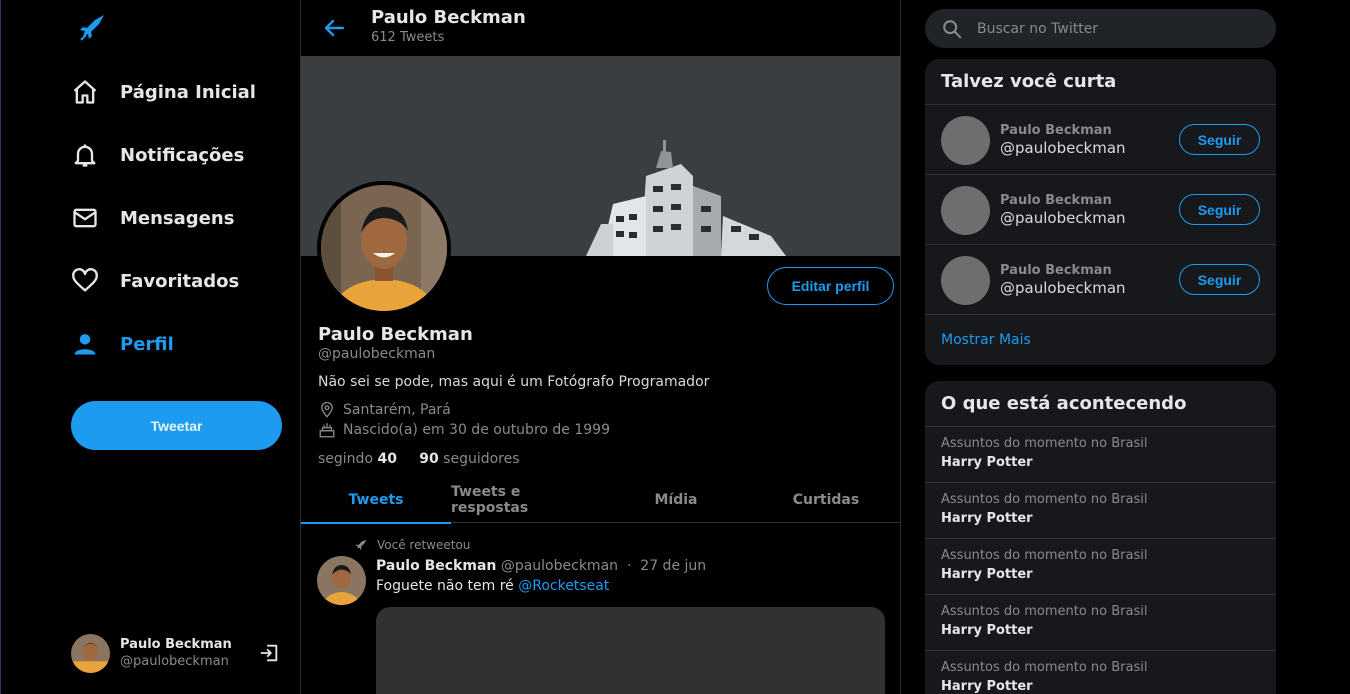  What do you see at coordinates (376, 500) in the screenshot?
I see `tab-tweets: Tweets` at bounding box center [376, 500].